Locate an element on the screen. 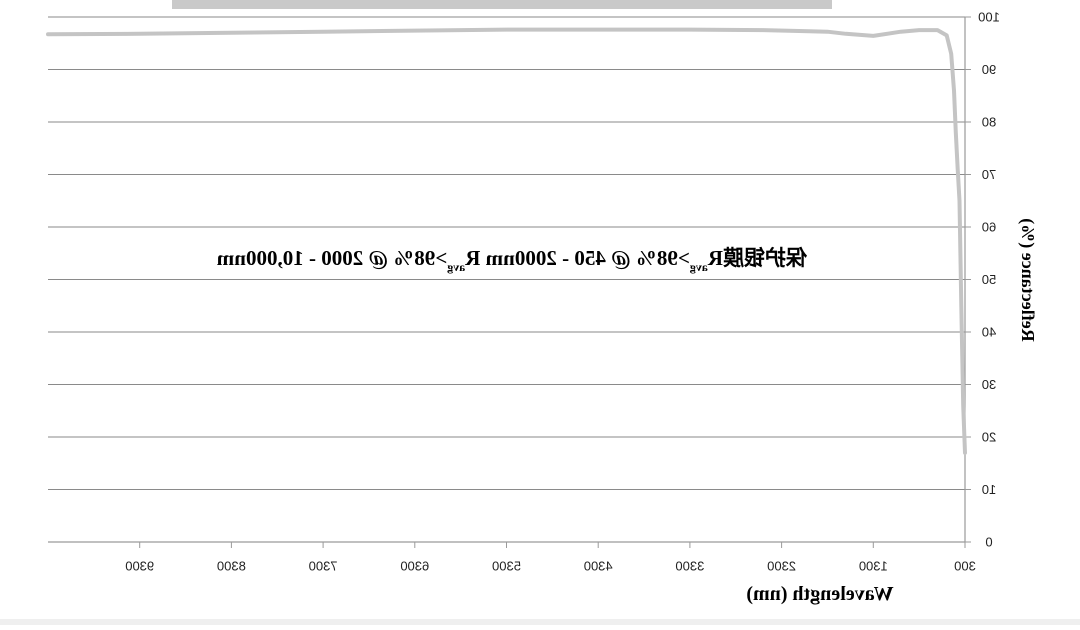 The width and height of the screenshot is (1080, 630). y-tick-label-group: 10 is located at coordinates (989, 489).